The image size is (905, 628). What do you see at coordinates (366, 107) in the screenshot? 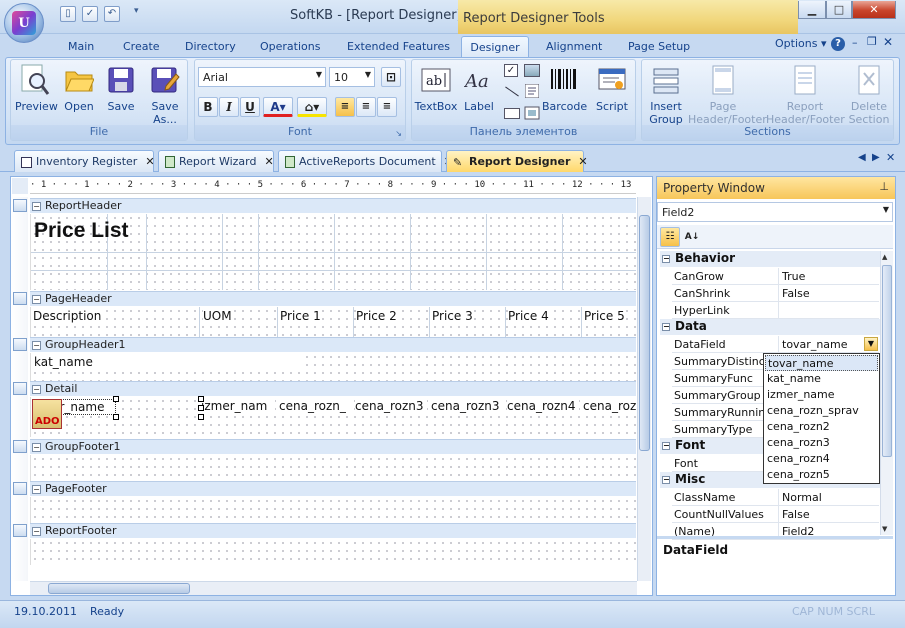
I see `align-center-button: ≡` at bounding box center [366, 107].